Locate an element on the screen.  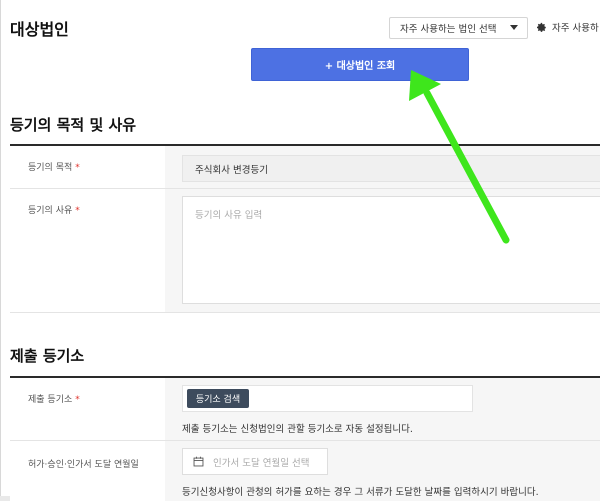
permit-date-input: 인가서 도달 연월일 선택 is located at coordinates (255, 461).